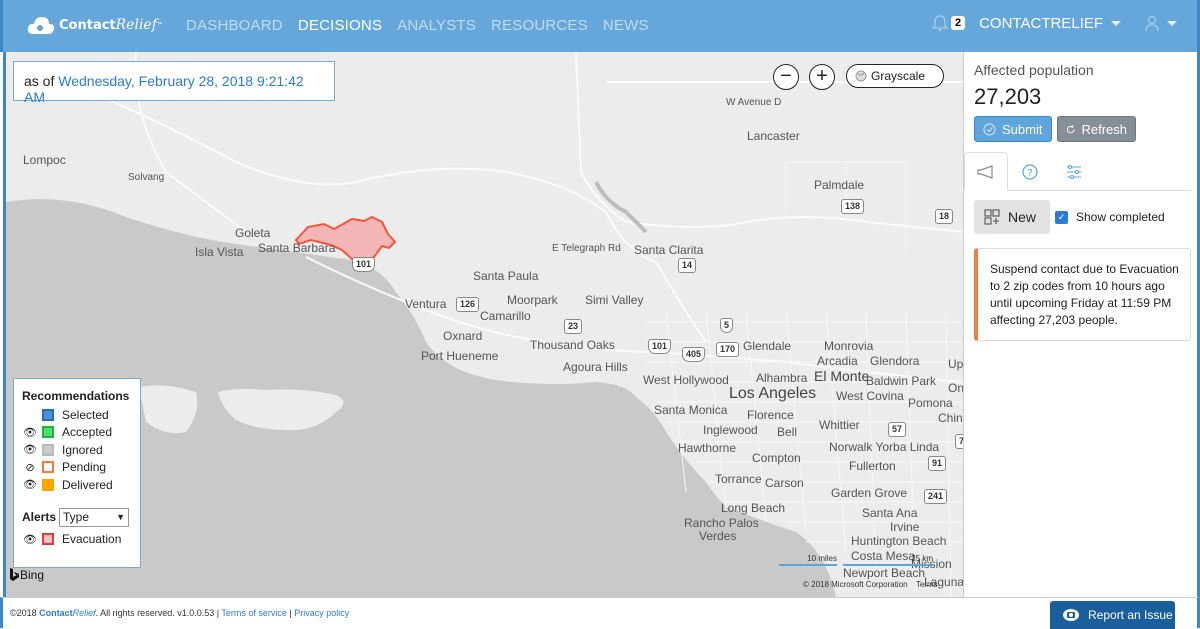  I want to click on as-of-prefix: as of, so click(39, 81).